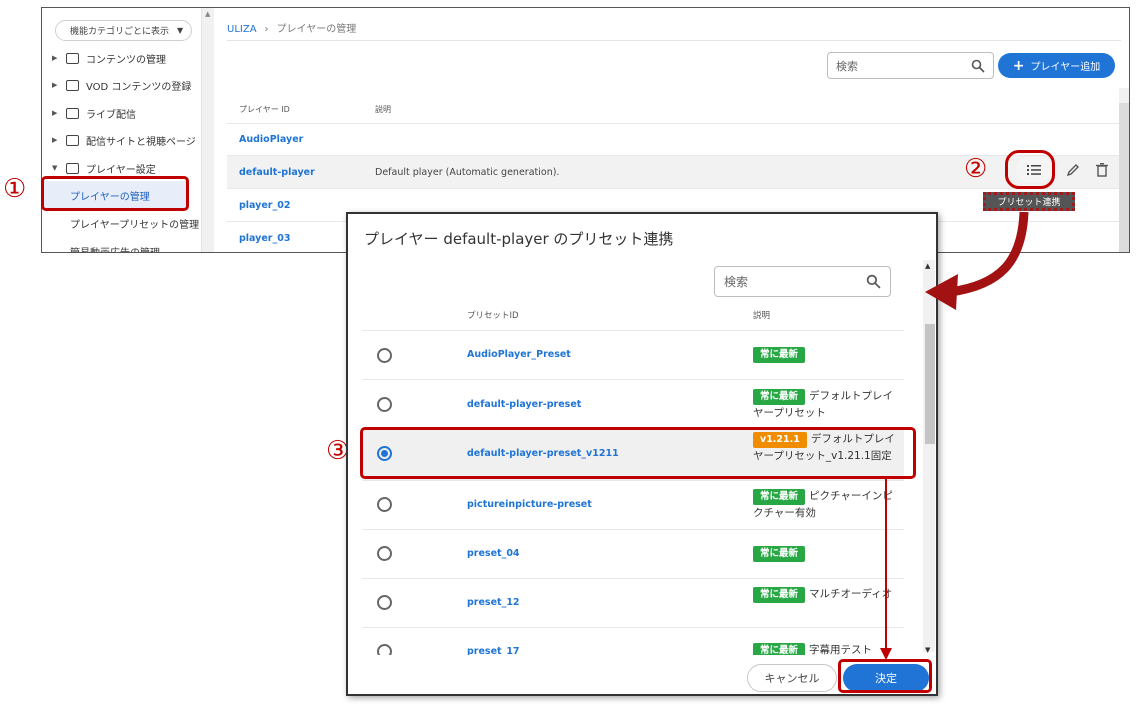 The height and width of the screenshot is (704, 1137). Describe the element at coordinates (633, 602) in the screenshot. I see `list-item: preset_12 常に最新 マルチオーディオ` at that location.